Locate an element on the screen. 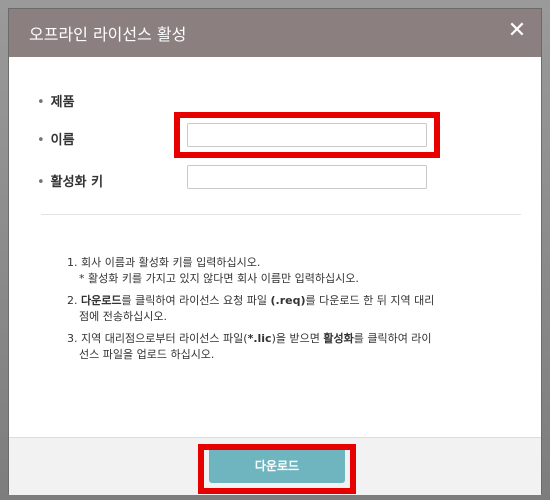  instruction-text: 점에 전송하십시오. is located at coordinates (123, 316).